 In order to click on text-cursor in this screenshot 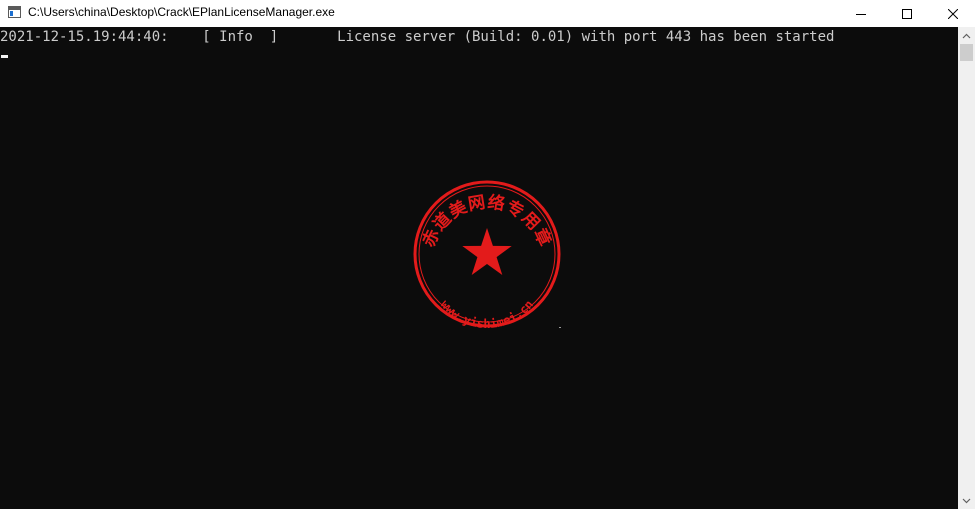, I will do `click(4, 56)`.